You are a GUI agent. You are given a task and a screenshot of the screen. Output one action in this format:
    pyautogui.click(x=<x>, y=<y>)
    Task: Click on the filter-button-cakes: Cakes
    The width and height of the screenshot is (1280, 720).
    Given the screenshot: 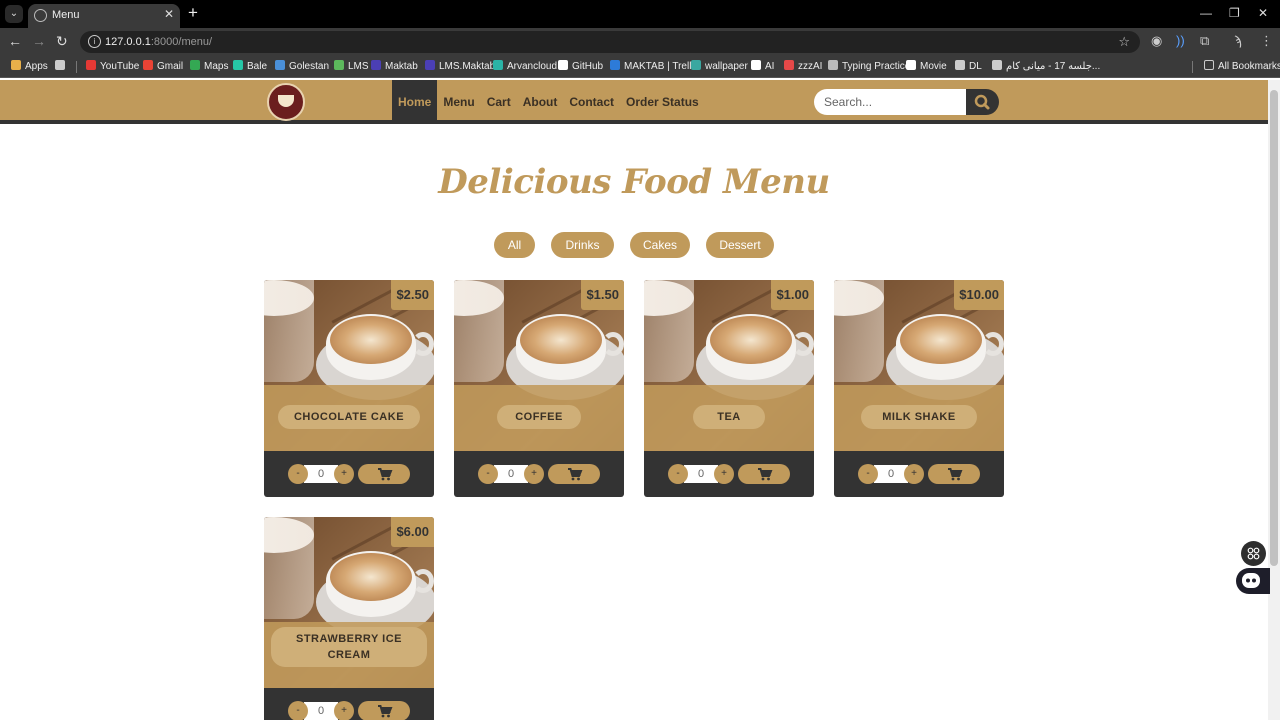 What is the action you would take?
    pyautogui.click(x=660, y=245)
    